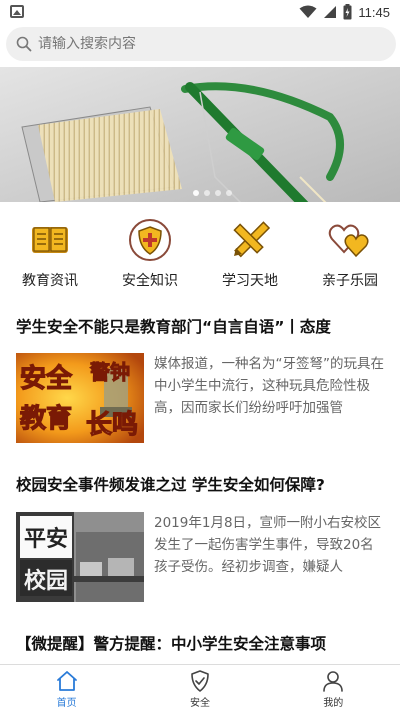  What do you see at coordinates (150, 281) in the screenshot?
I see `category-label: 安全知识` at bounding box center [150, 281].